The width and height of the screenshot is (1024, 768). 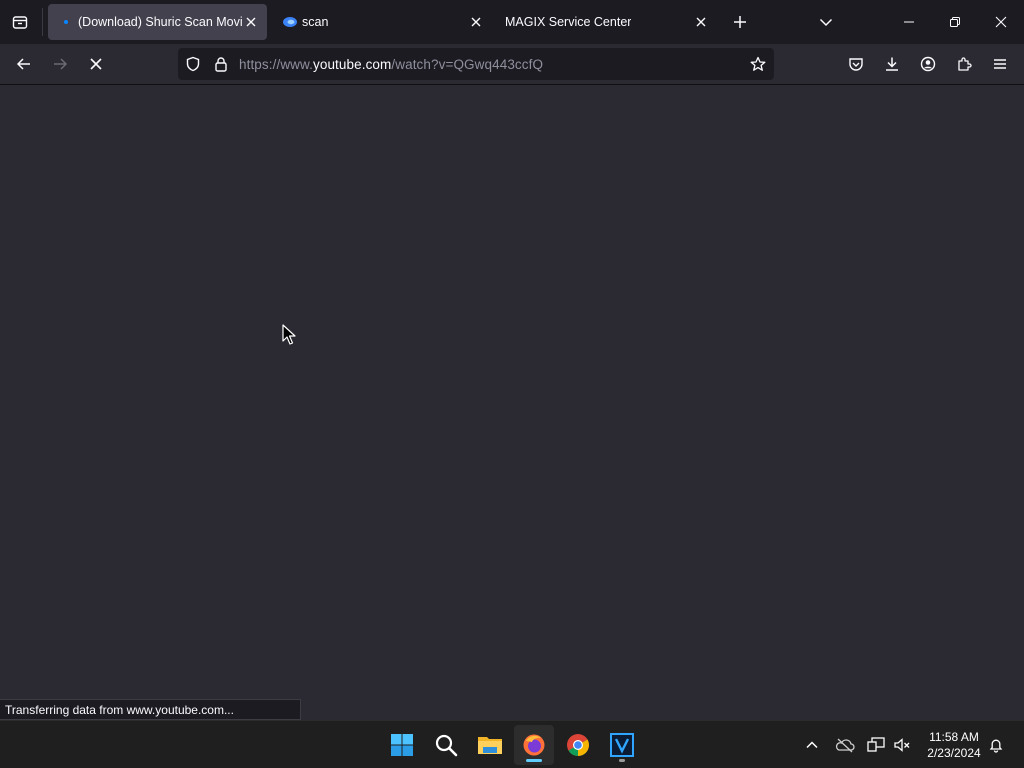 I want to click on vegas-taskbar-button, so click(x=622, y=745).